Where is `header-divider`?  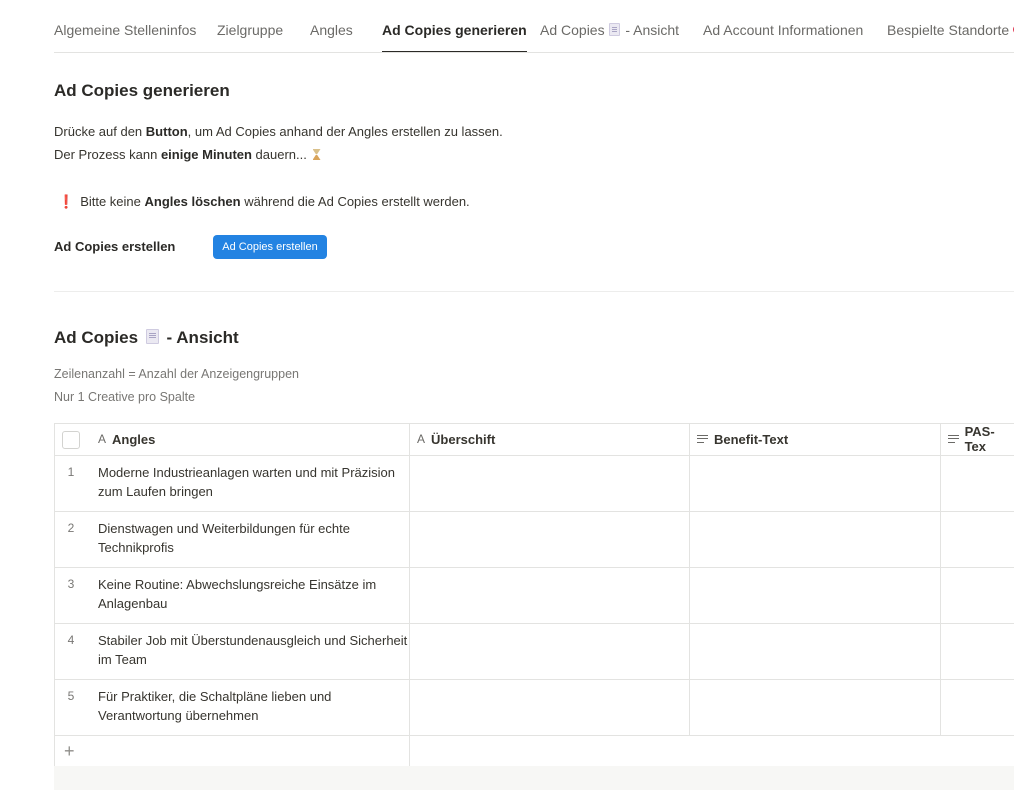 header-divider is located at coordinates (534, 455).